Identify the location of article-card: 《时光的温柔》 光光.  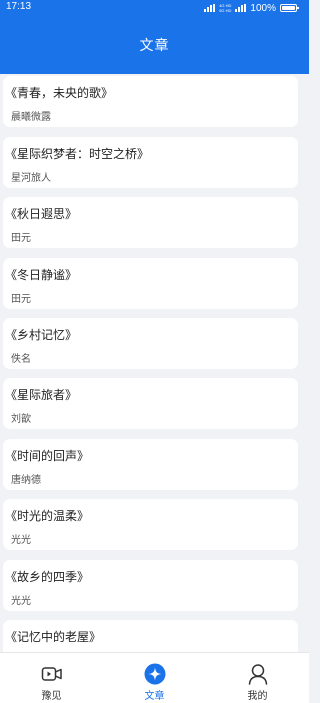
(150, 524).